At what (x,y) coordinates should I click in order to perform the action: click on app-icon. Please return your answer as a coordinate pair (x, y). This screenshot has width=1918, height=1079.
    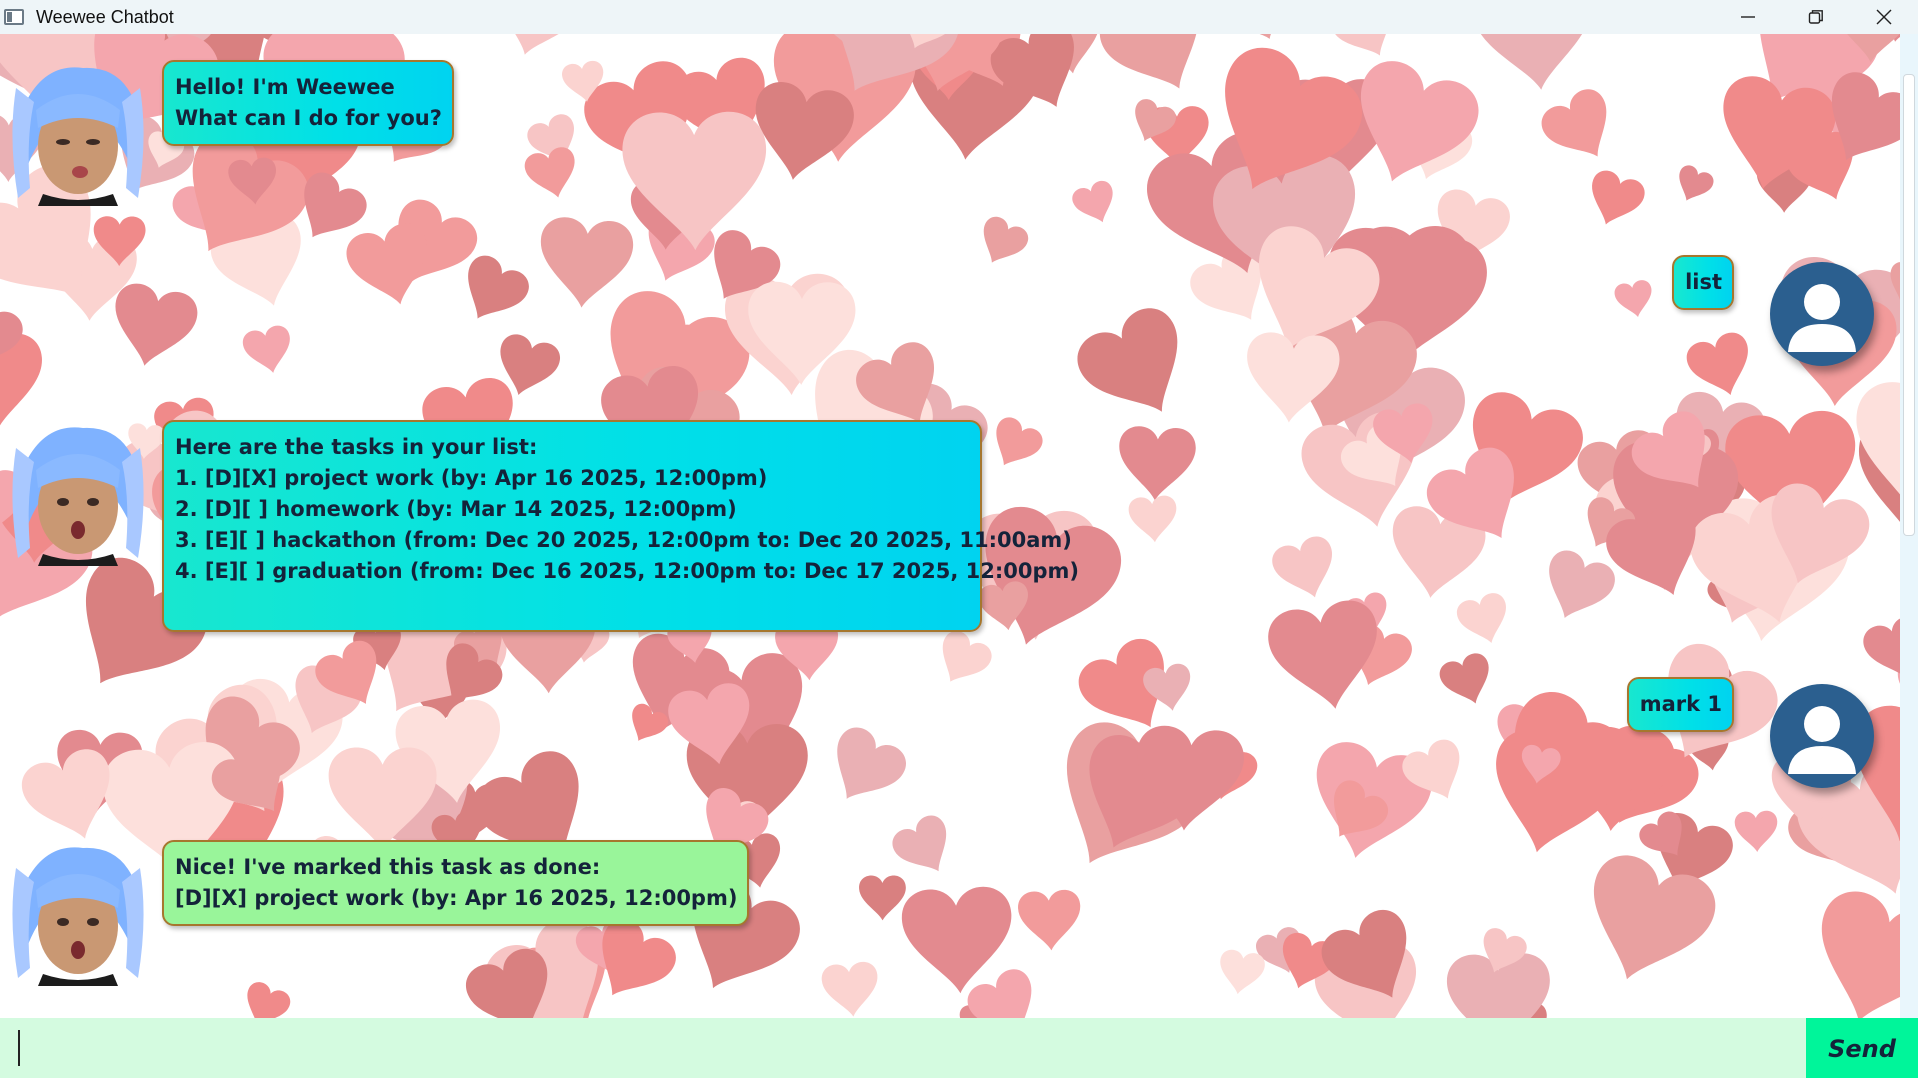
    Looking at the image, I should click on (14, 17).